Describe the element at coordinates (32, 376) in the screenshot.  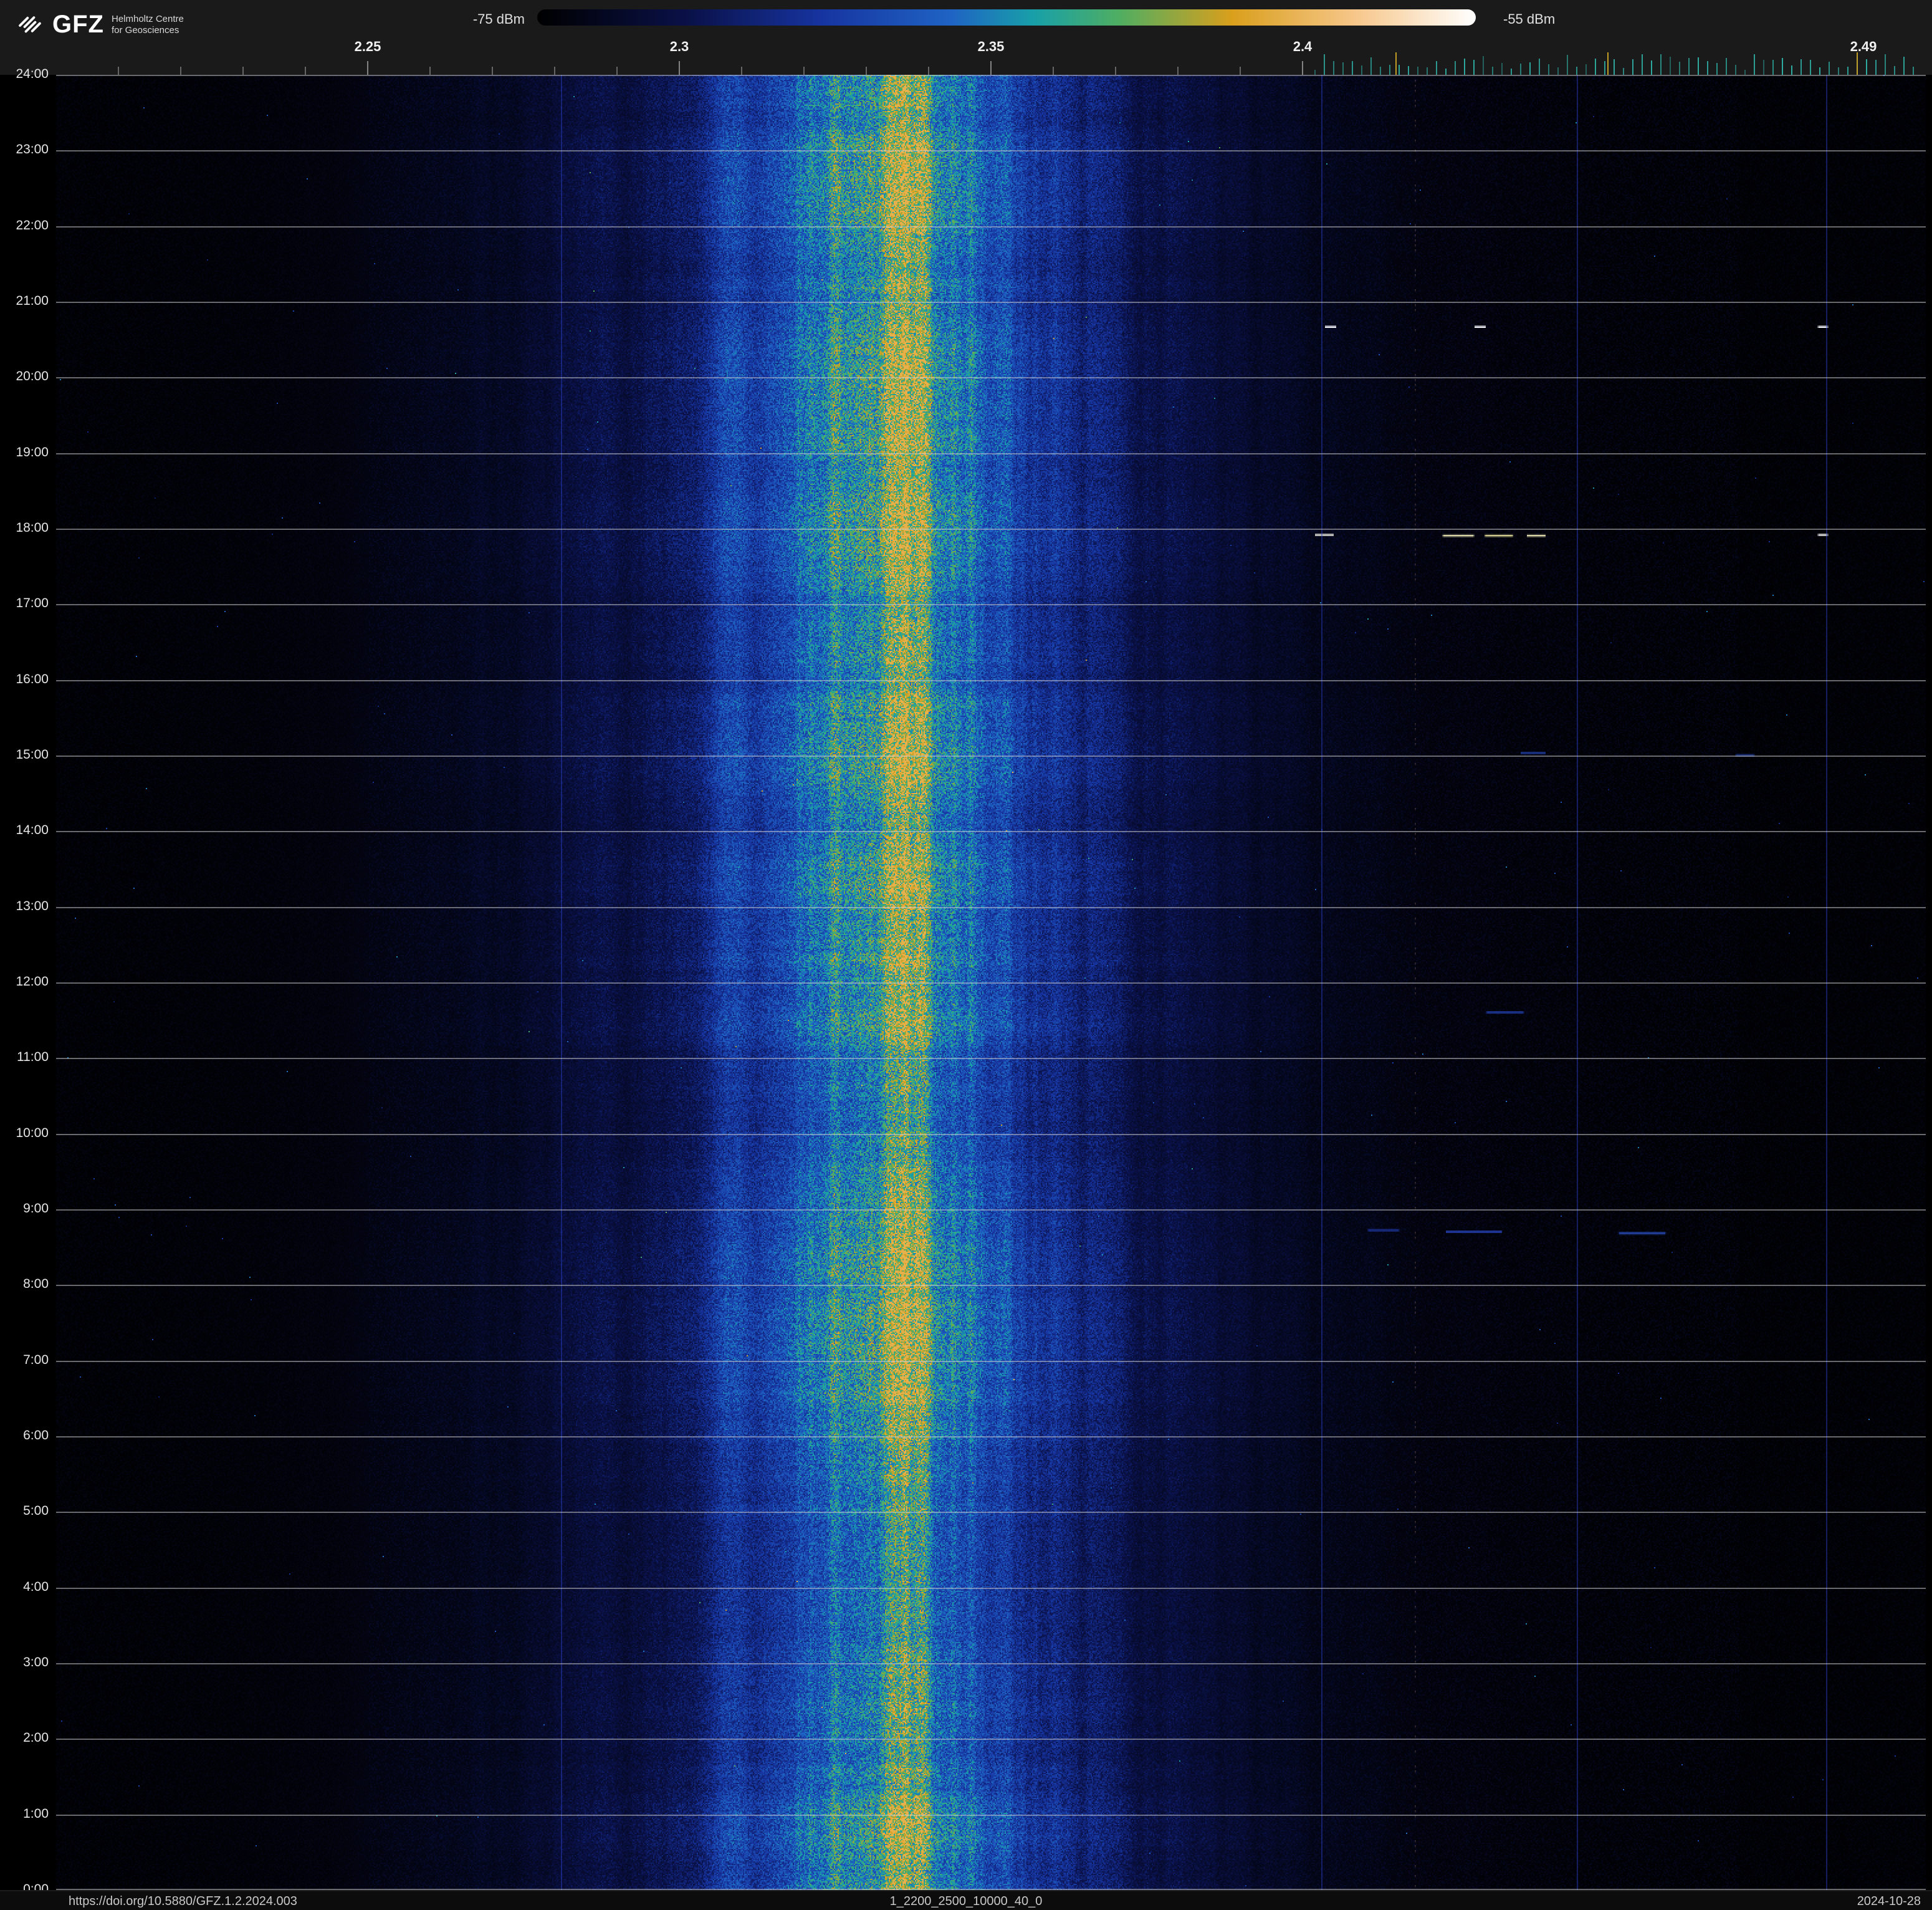
I see `time-tick-label: 20:00` at that location.